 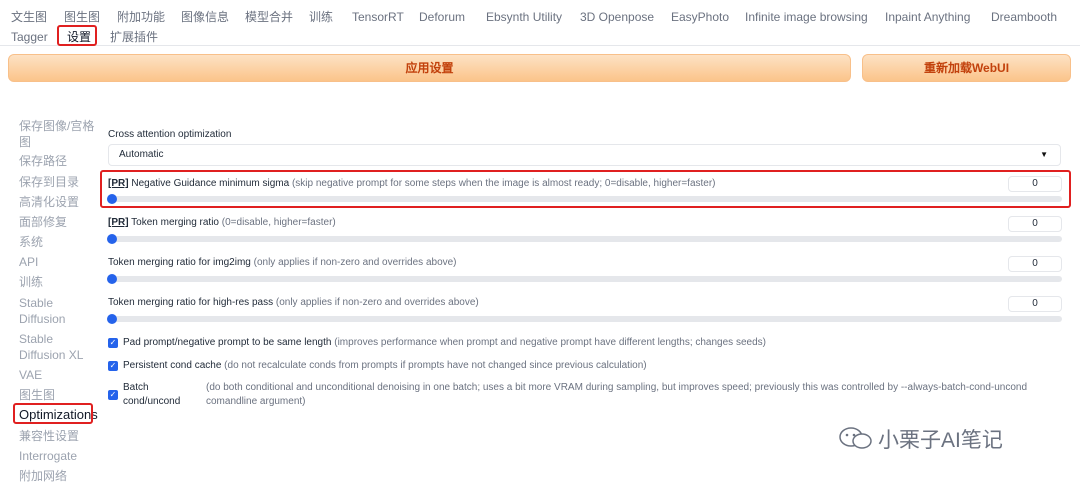 I want to click on sidebar-item-stable-diffusion-cont: Diffusion, so click(x=42, y=319).